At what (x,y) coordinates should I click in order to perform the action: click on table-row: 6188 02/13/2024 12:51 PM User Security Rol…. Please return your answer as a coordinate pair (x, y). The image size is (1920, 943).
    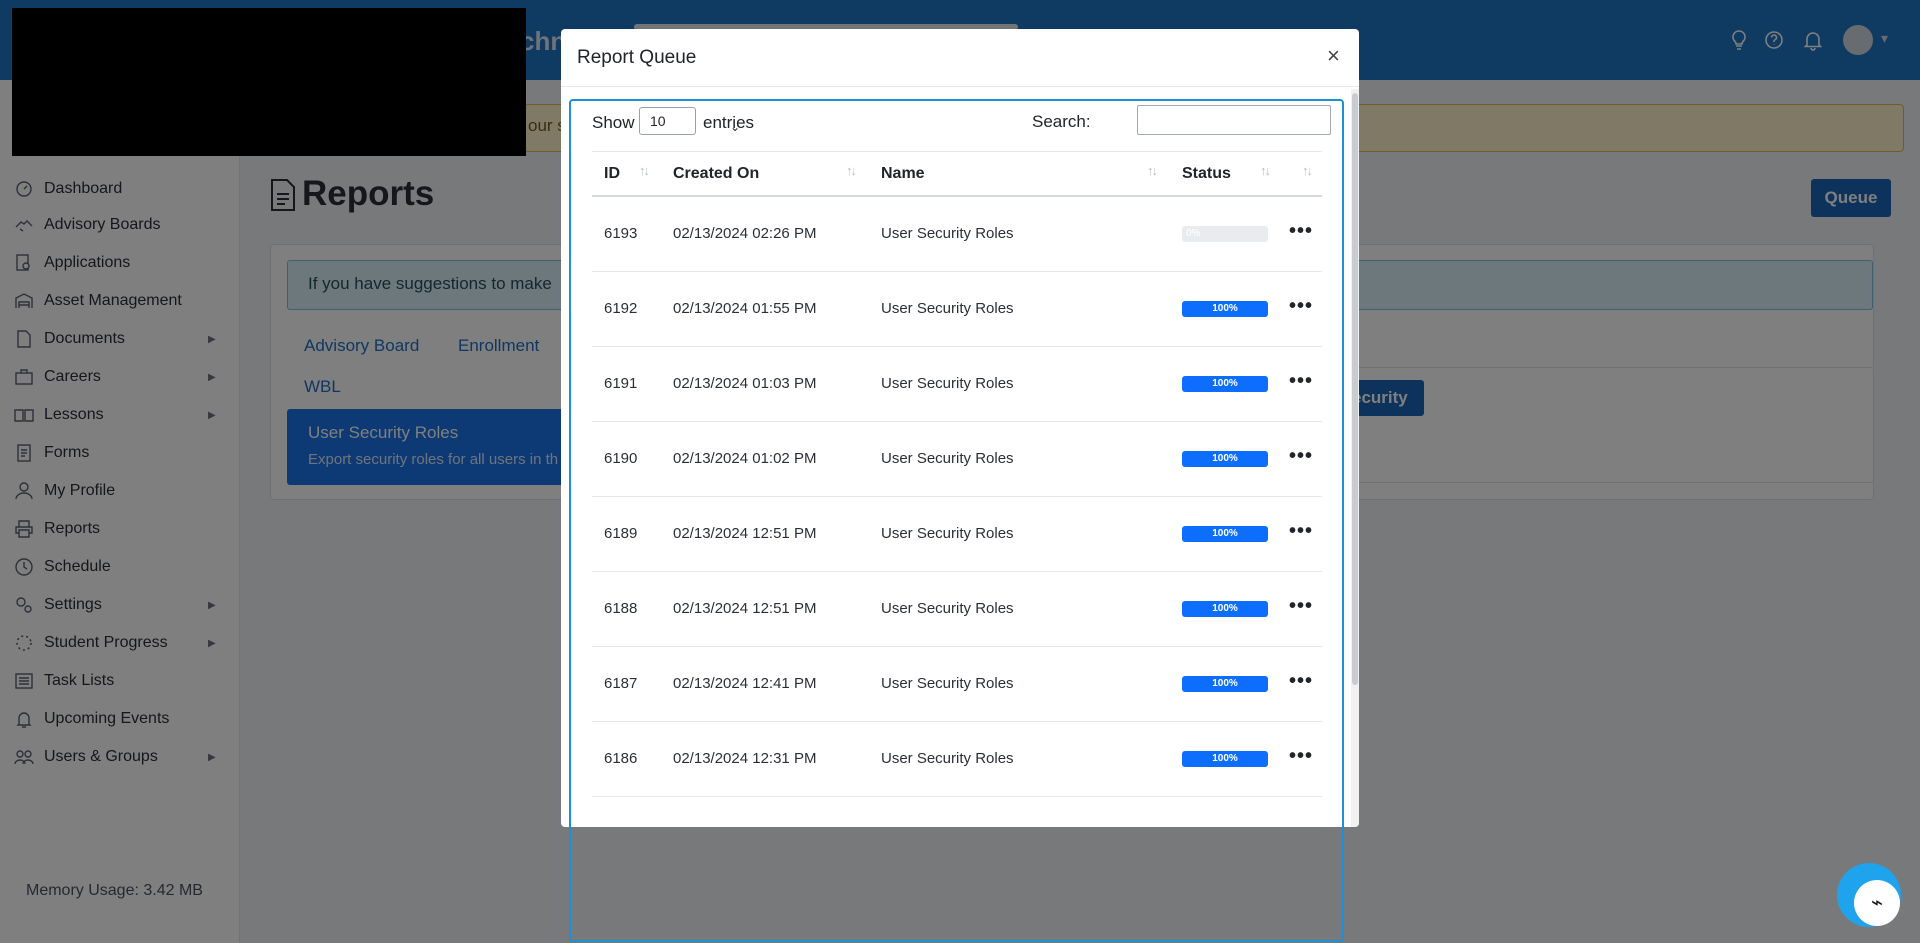
    Looking at the image, I should click on (957, 609).